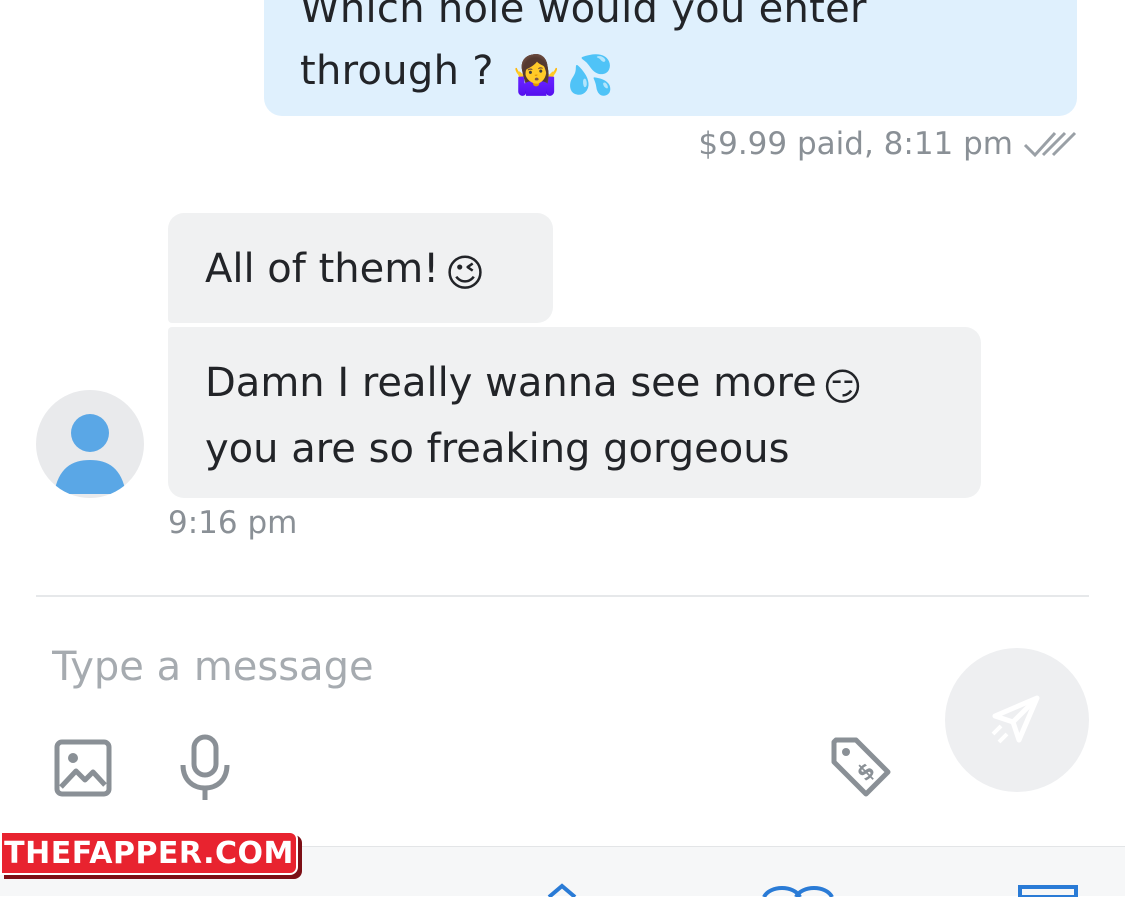  Describe the element at coordinates (90, 454) in the screenshot. I see `default-user-icon` at that location.